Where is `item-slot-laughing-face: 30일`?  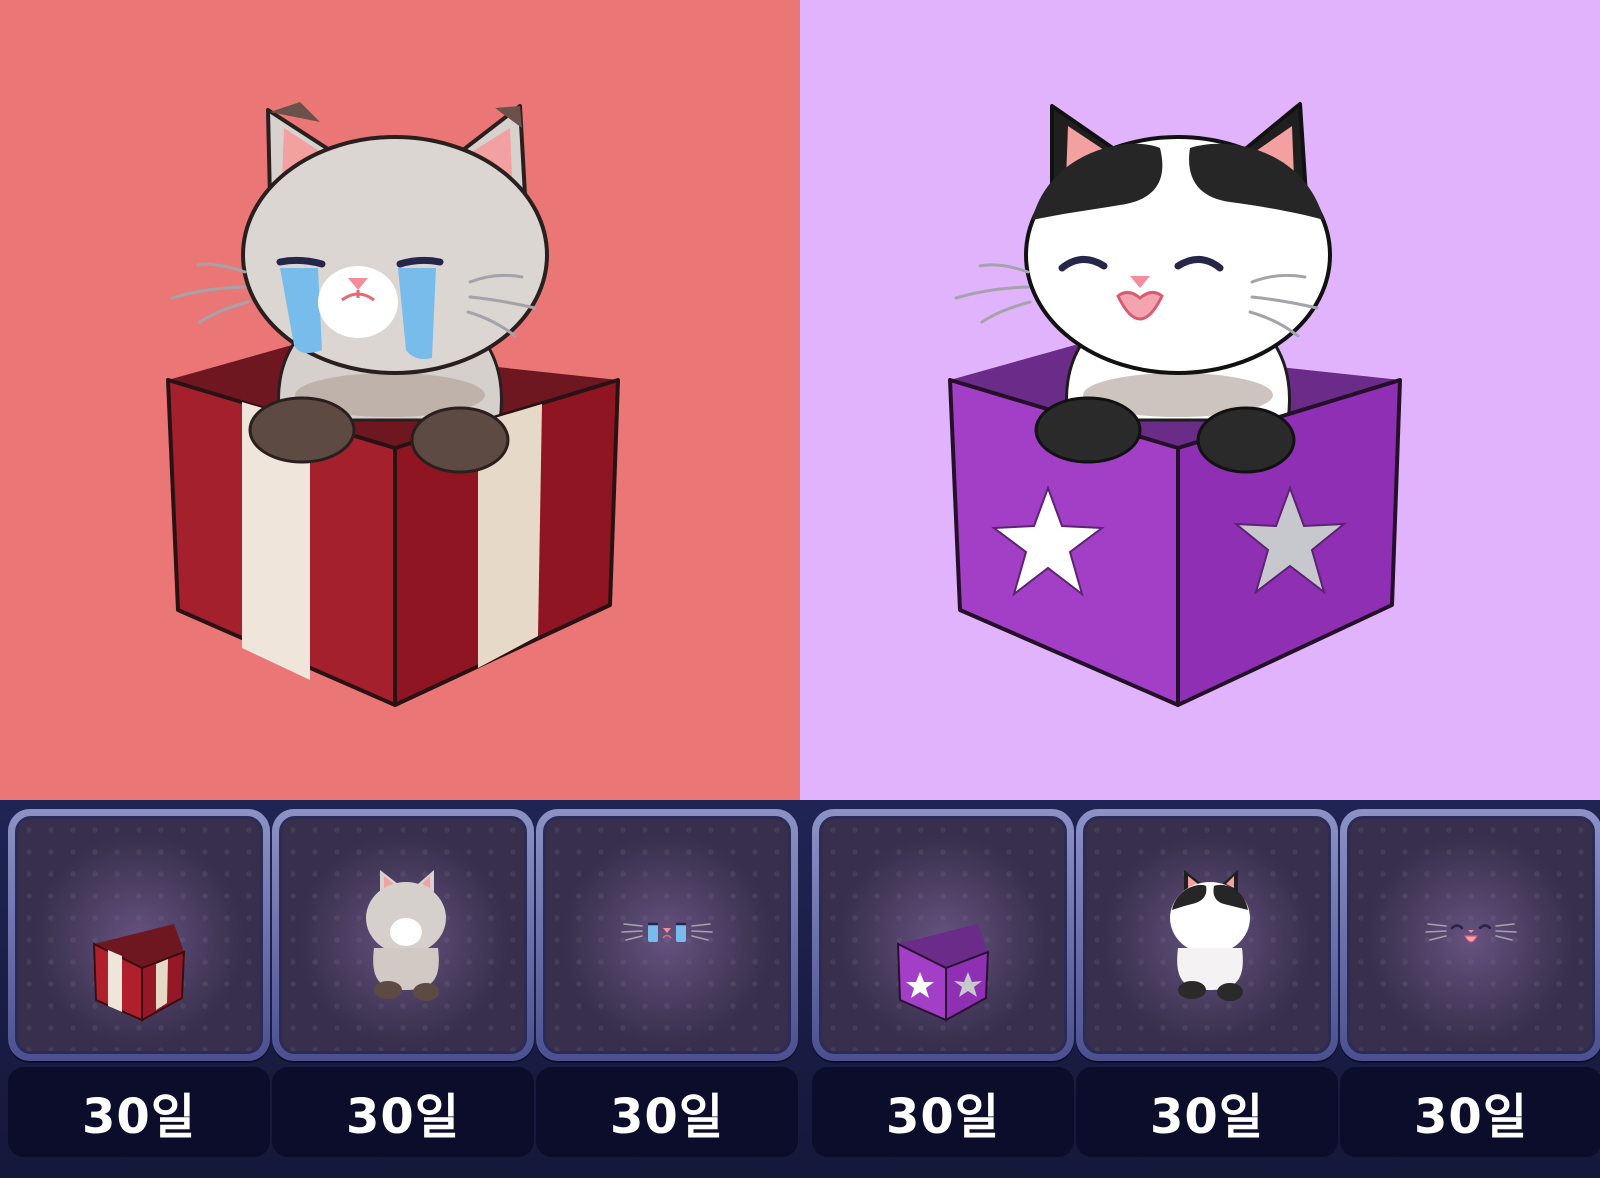 item-slot-laughing-face: 30일 is located at coordinates (1470, 984).